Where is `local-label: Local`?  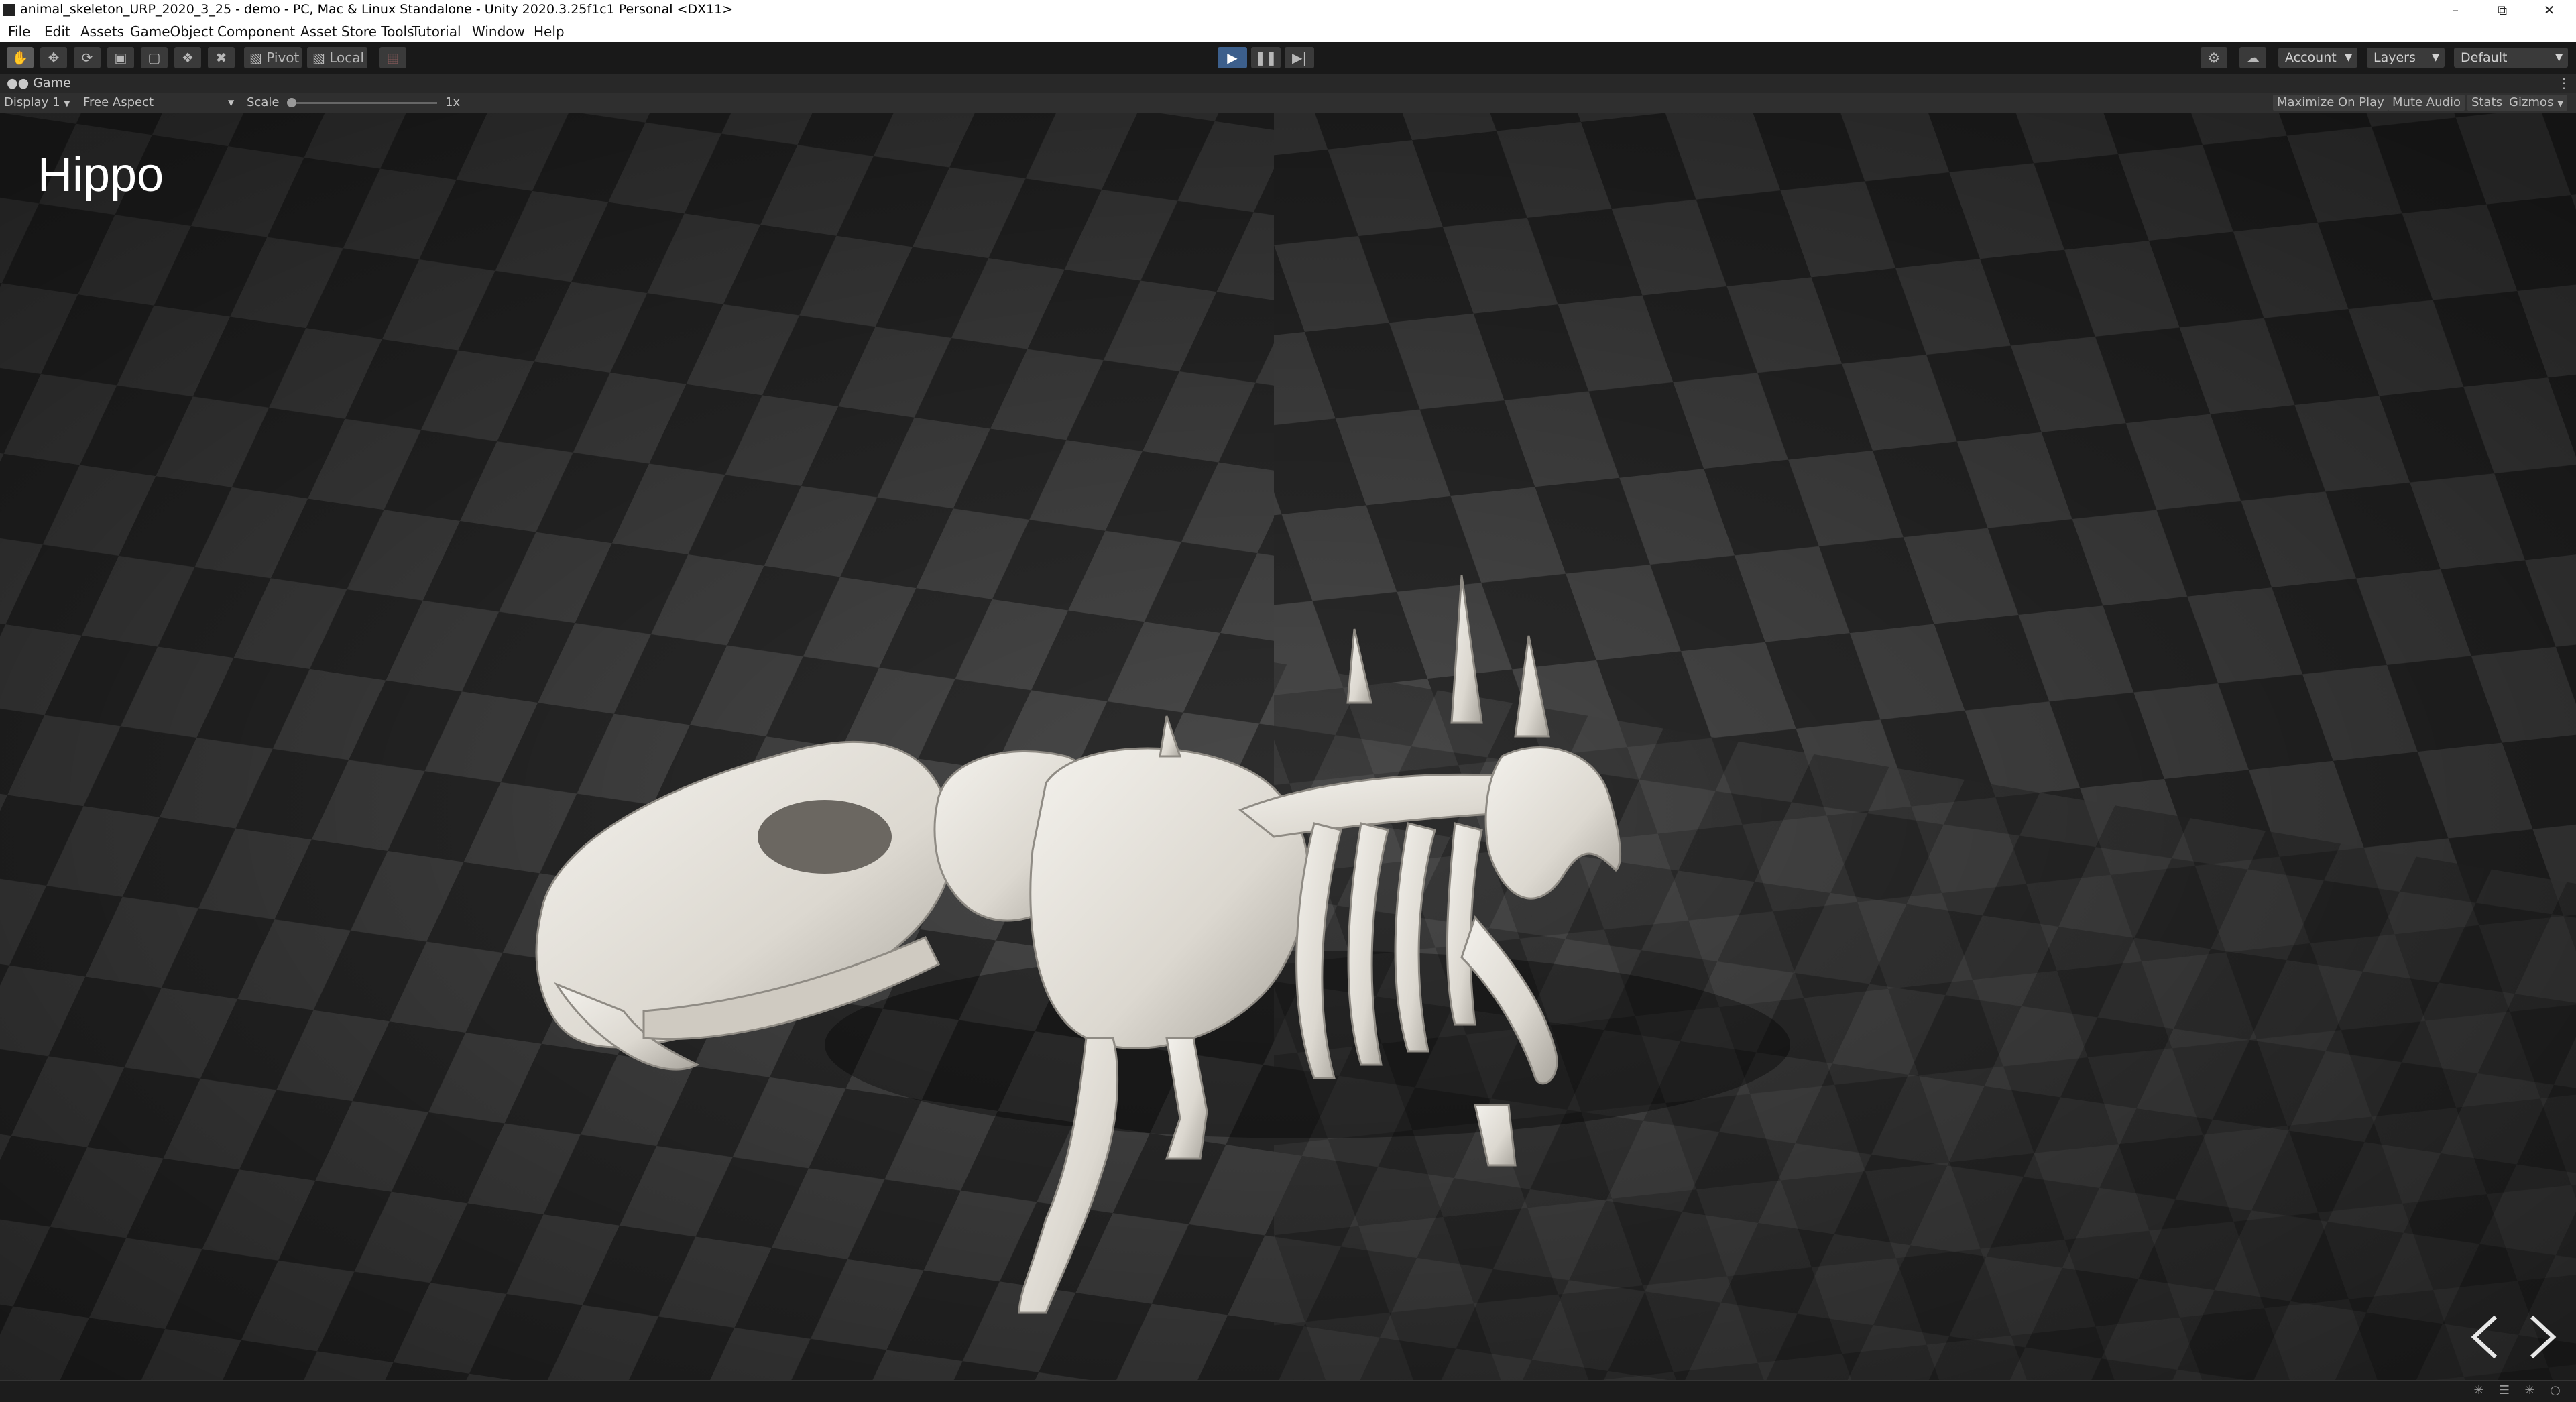 local-label: Local is located at coordinates (347, 58).